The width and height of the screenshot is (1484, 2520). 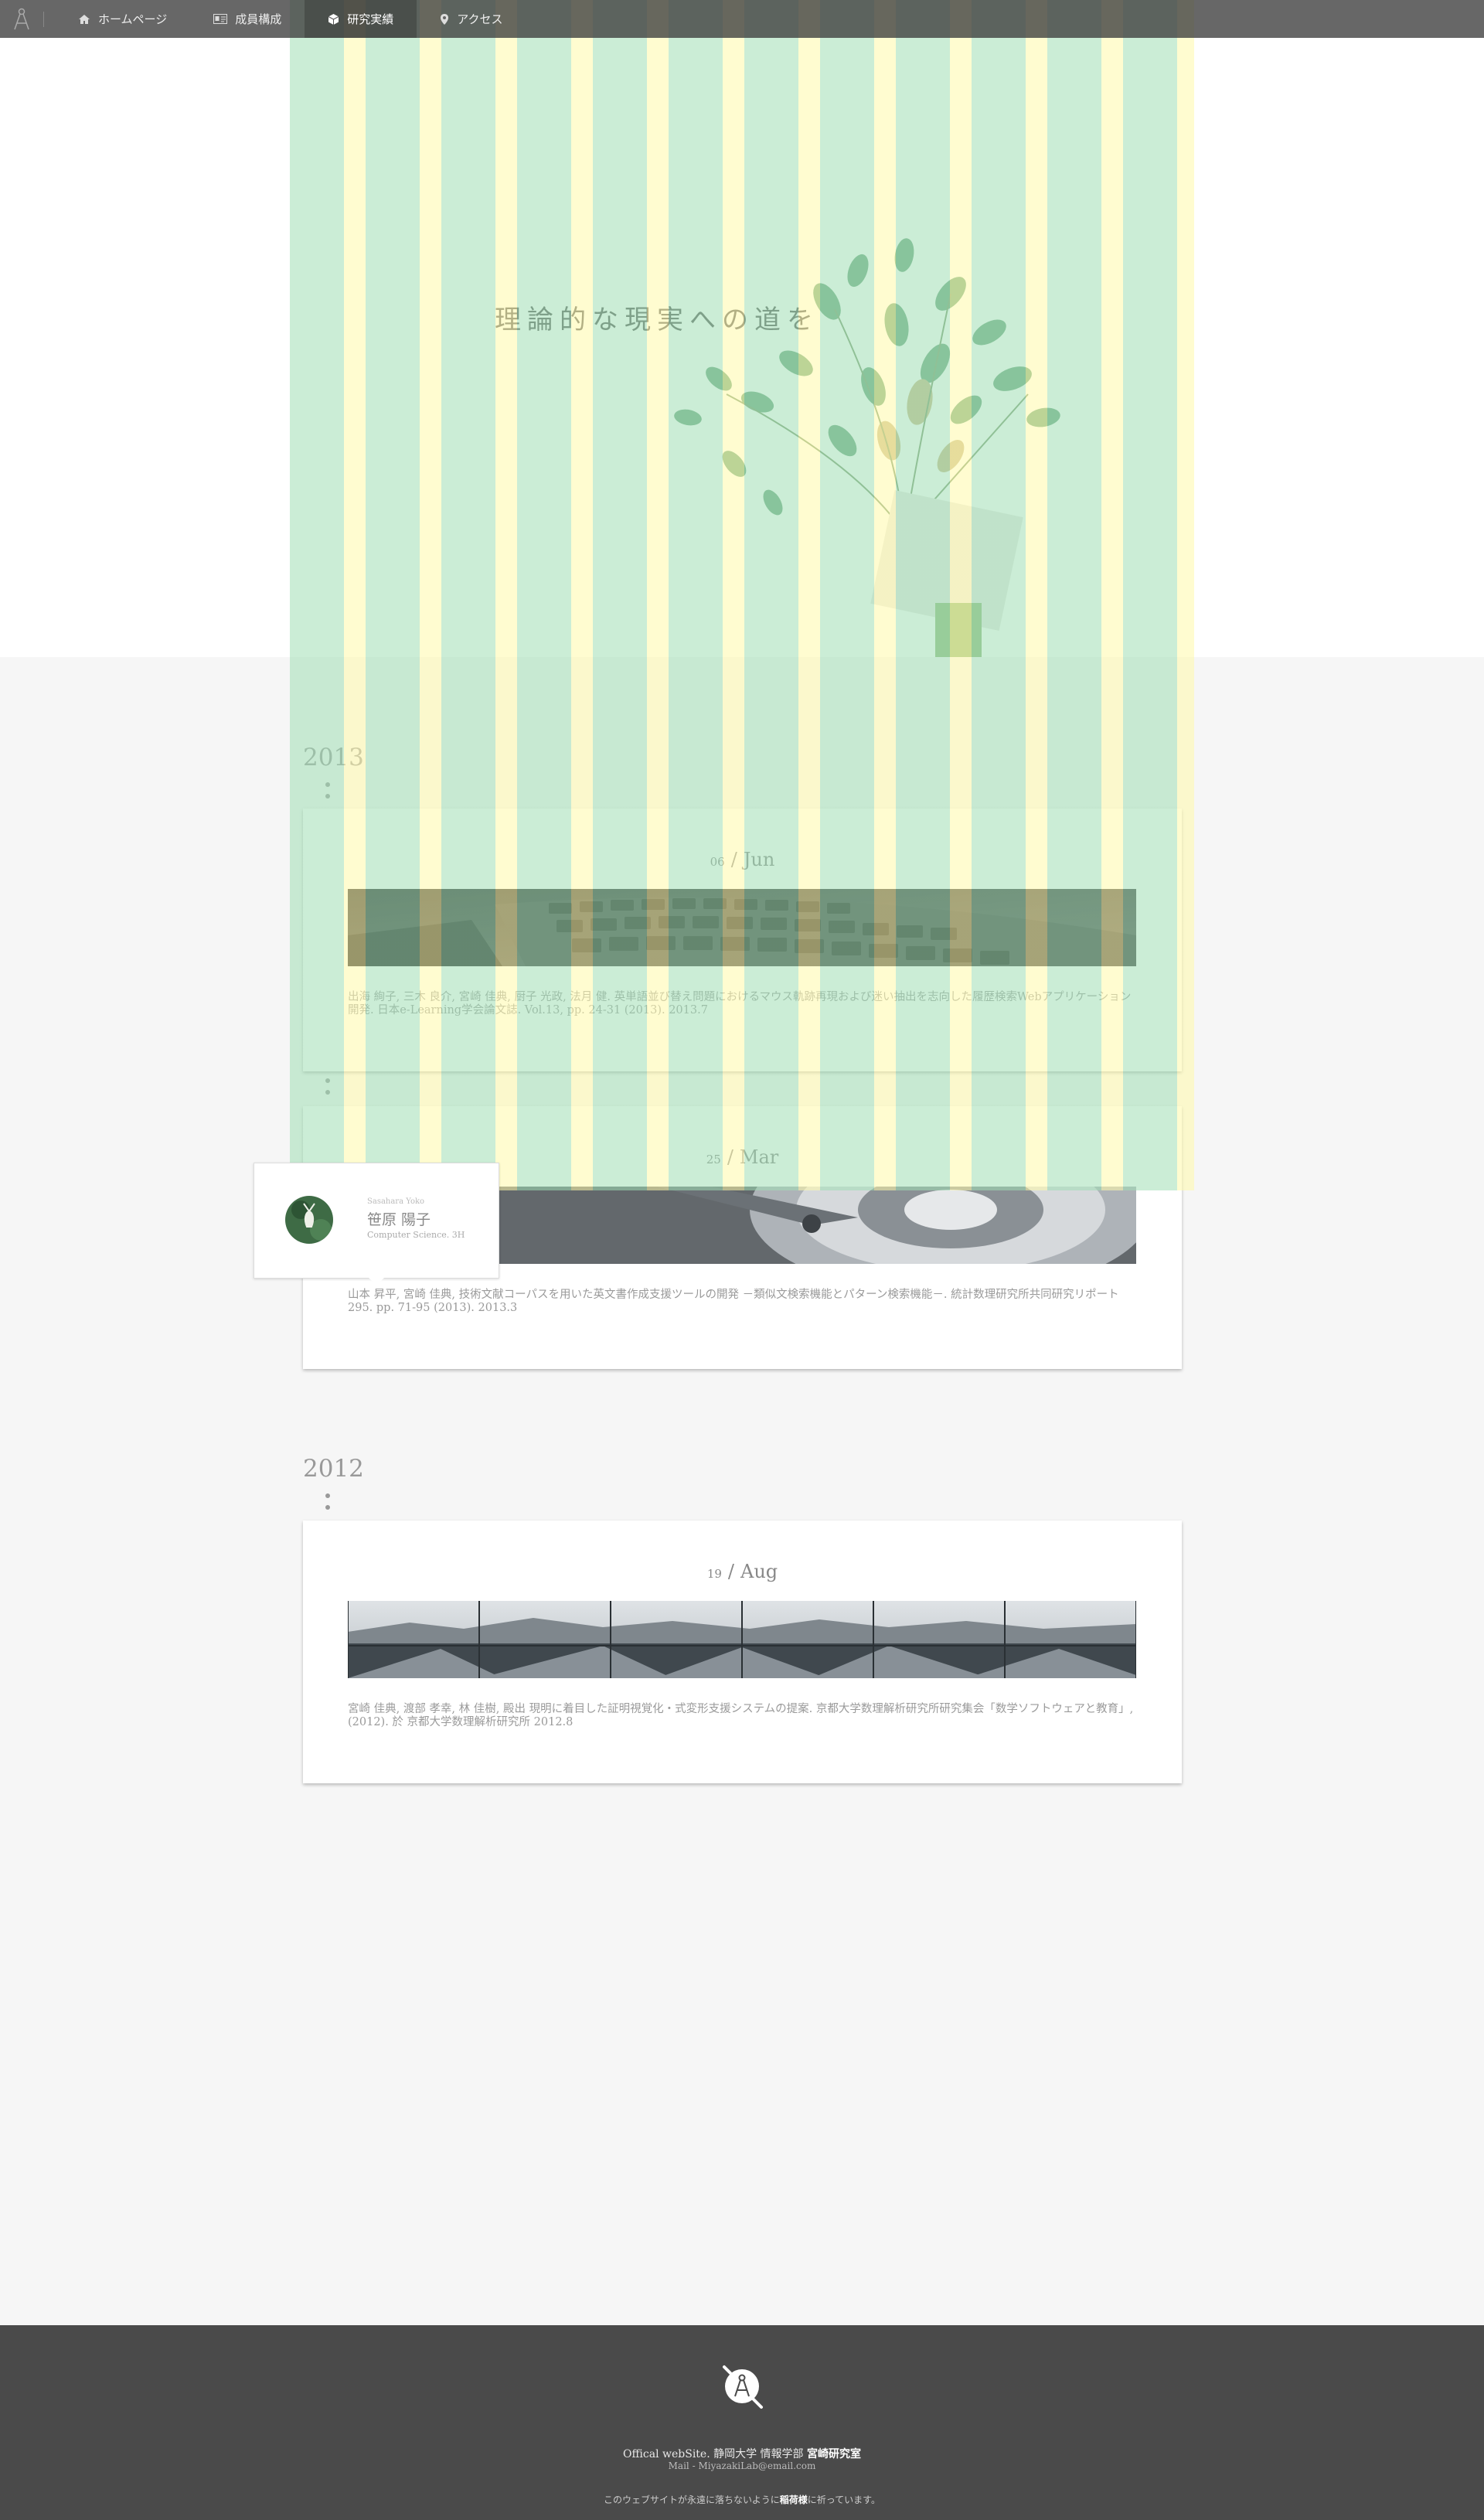 I want to click on footer-site-info: Offical webSite. 静岡大学 情報学部 宮崎研究室, so click(x=742, y=2453).